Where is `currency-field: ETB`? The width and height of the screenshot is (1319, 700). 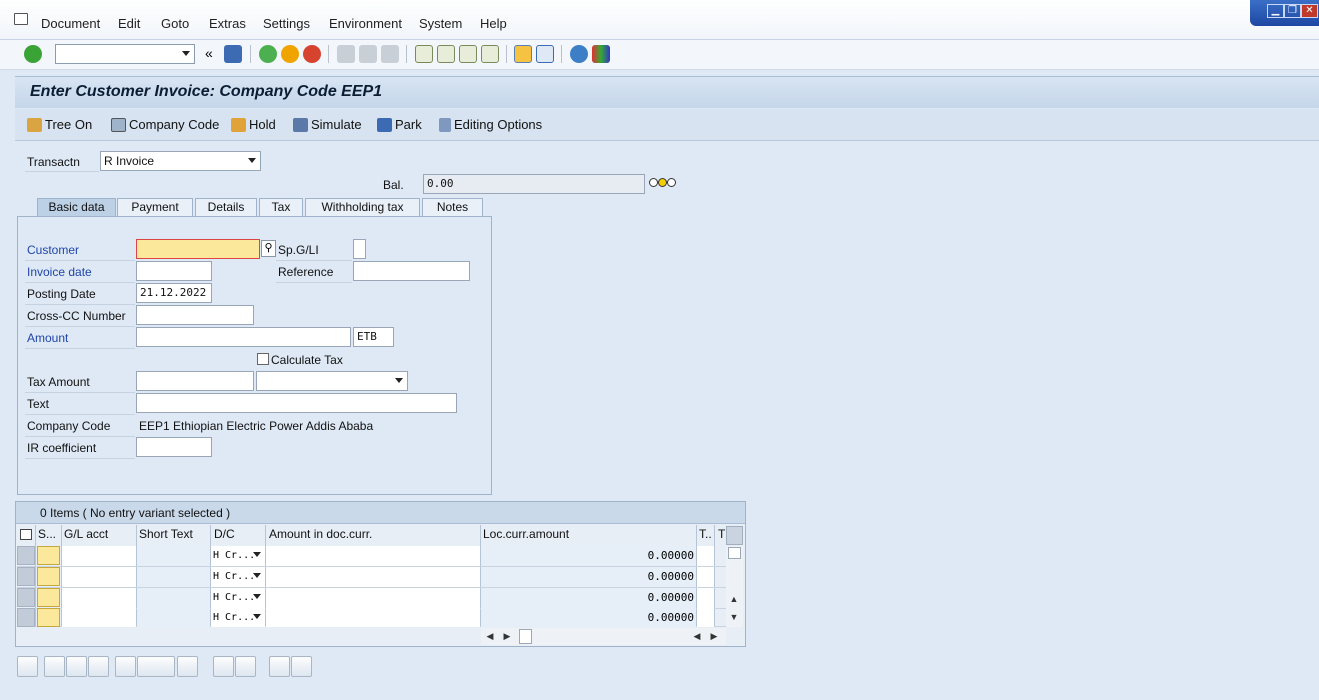
currency-field: ETB is located at coordinates (373, 337).